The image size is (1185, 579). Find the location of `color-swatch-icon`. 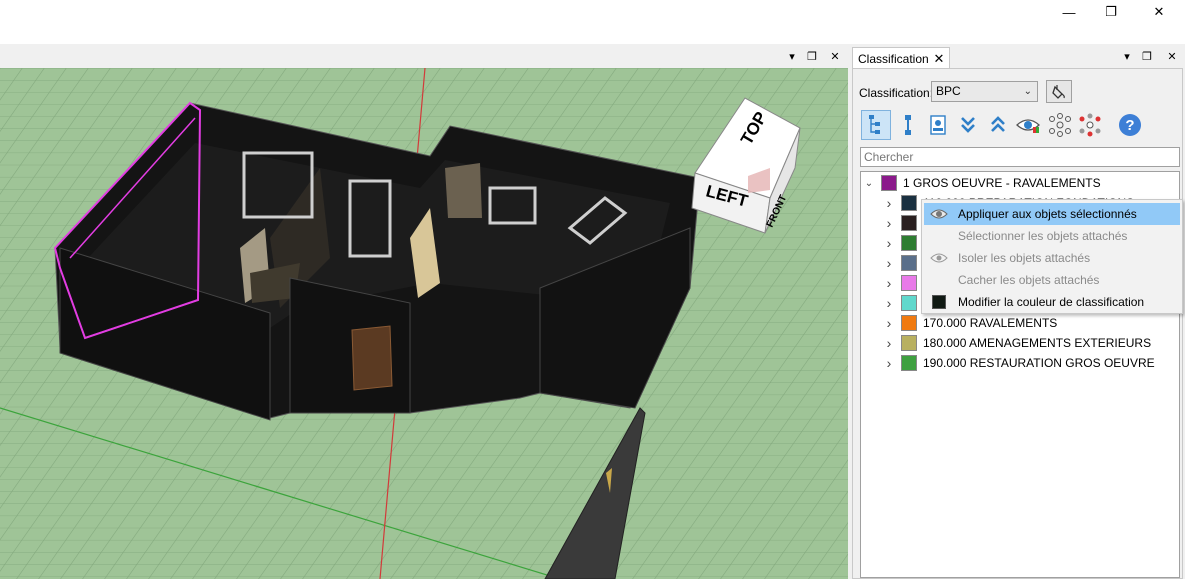

color-swatch-icon is located at coordinates (939, 302).